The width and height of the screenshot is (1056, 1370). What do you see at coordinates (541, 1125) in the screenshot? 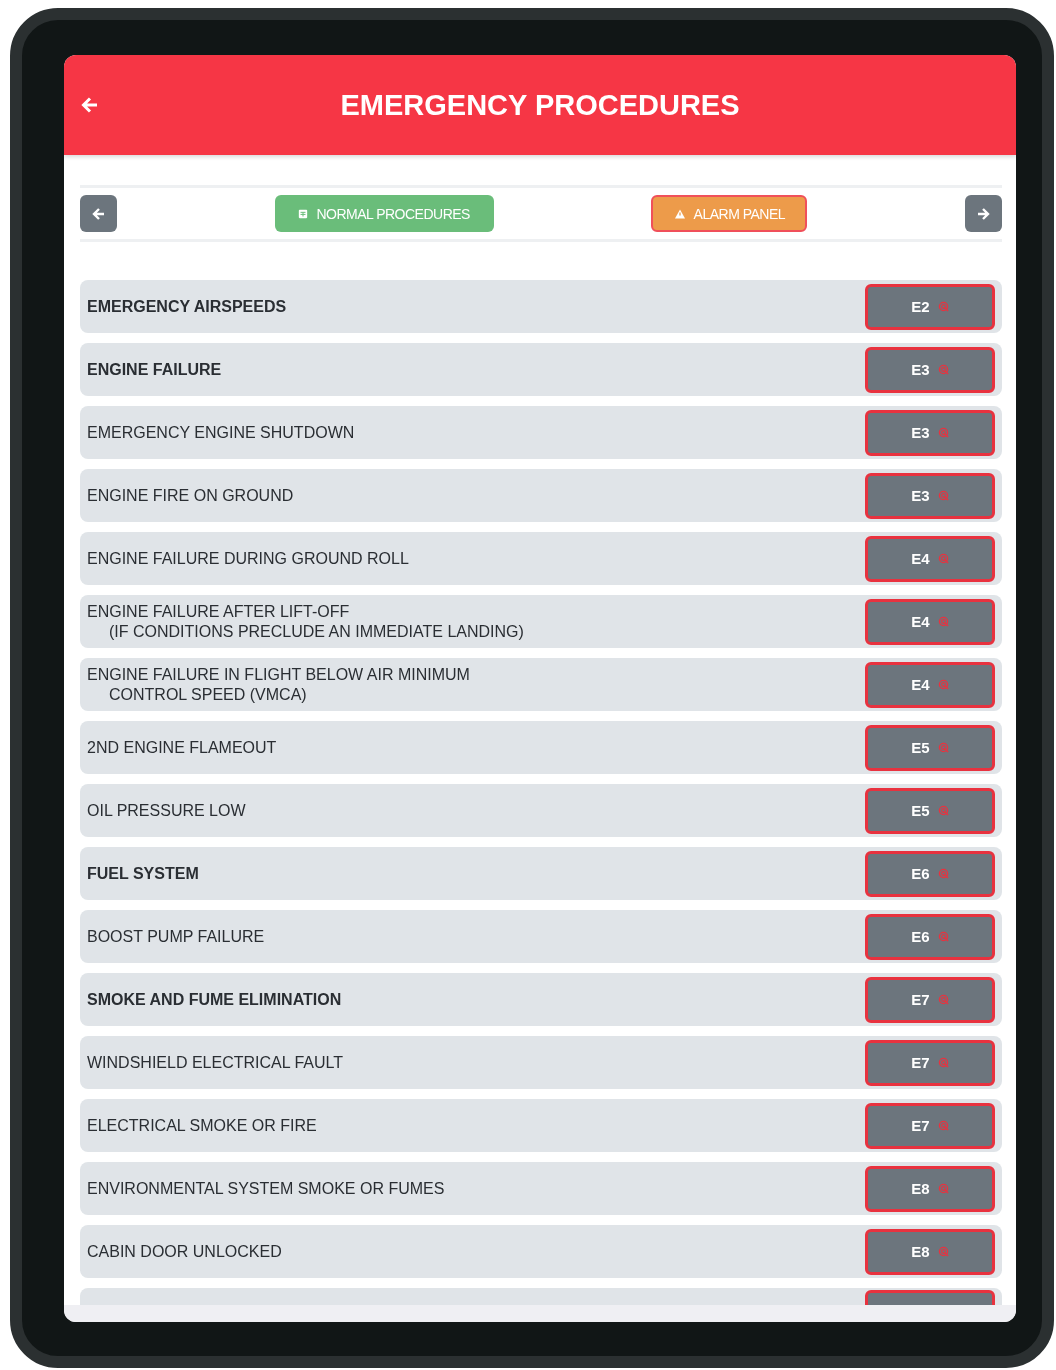
I see `procedure-row: ELECTRICAL SMOKE OR FIRE E7` at bounding box center [541, 1125].